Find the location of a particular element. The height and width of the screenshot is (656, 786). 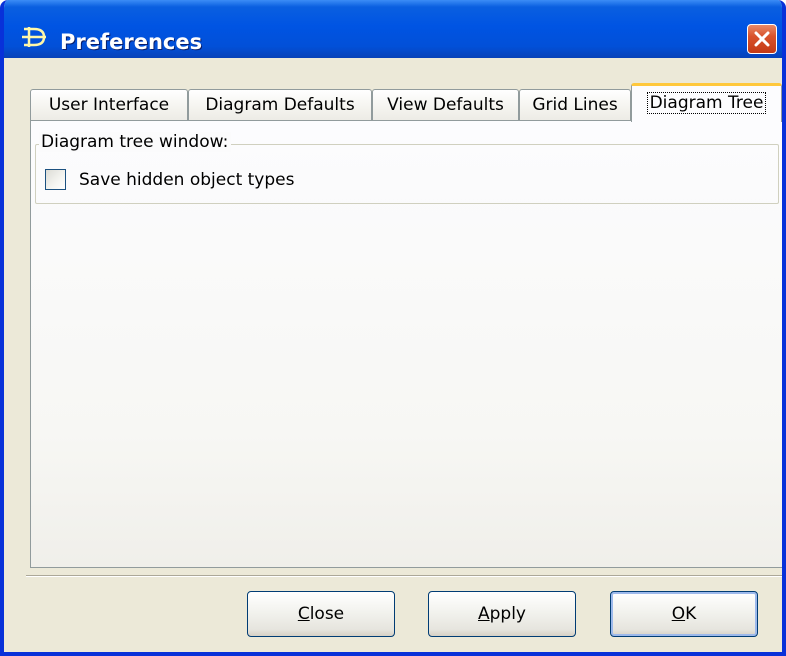

close-icon is located at coordinates (762, 39).